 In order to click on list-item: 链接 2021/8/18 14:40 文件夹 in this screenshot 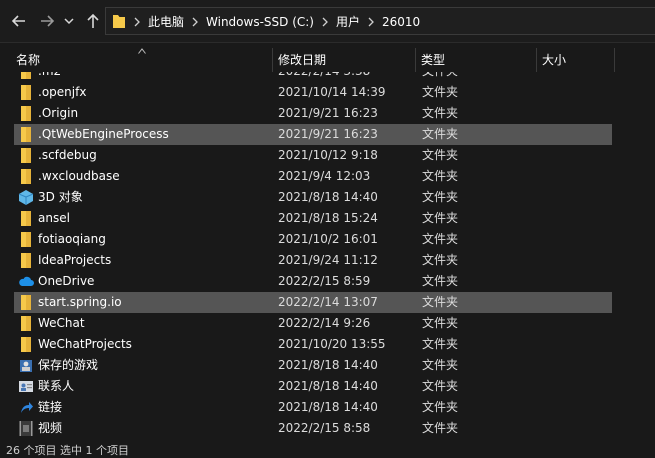, I will do `click(313, 407)`.